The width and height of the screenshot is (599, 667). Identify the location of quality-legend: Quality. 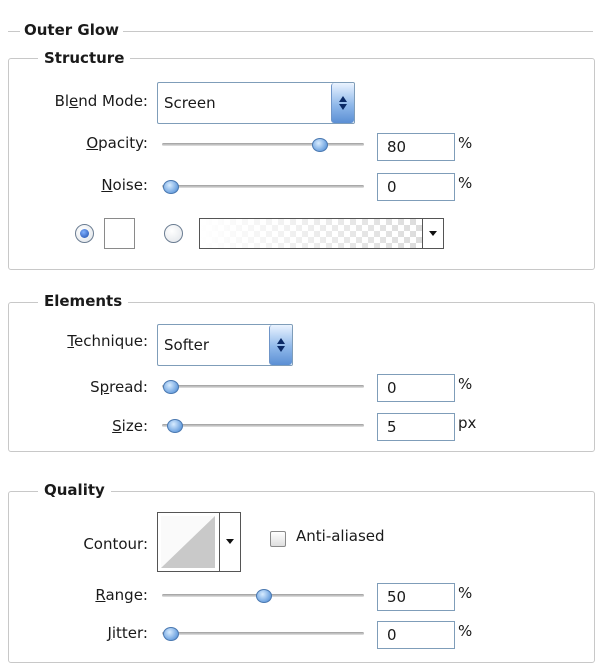
(74, 490).